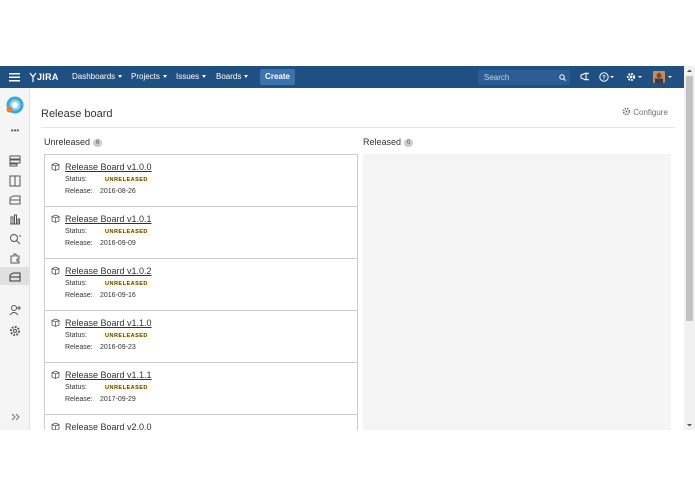 The height and width of the screenshot is (494, 695). Describe the element at coordinates (94, 76) in the screenshot. I see `nav-label: Dashboards` at that location.